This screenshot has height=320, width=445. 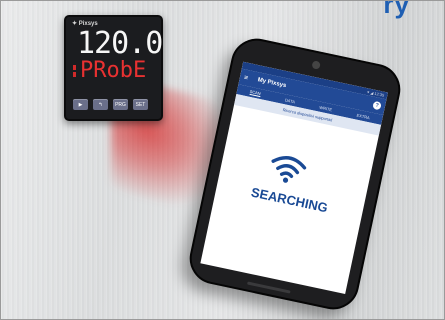 What do you see at coordinates (363, 116) in the screenshot?
I see `tab-extra: EXTRA` at bounding box center [363, 116].